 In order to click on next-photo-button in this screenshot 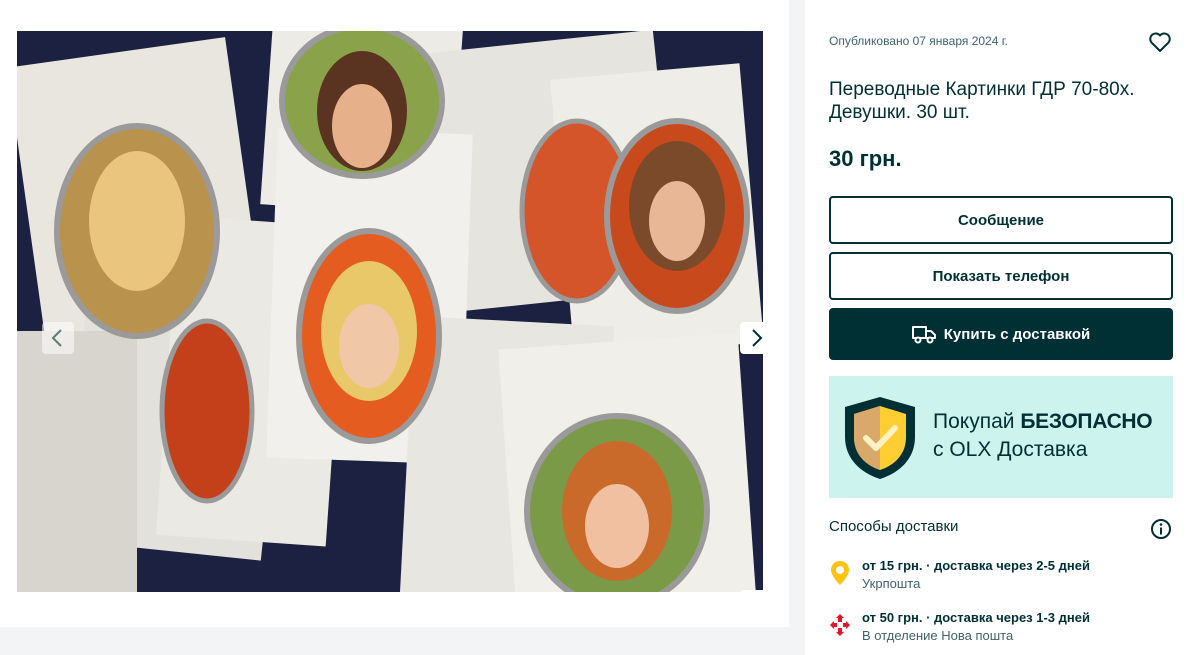, I will do `click(751, 338)`.